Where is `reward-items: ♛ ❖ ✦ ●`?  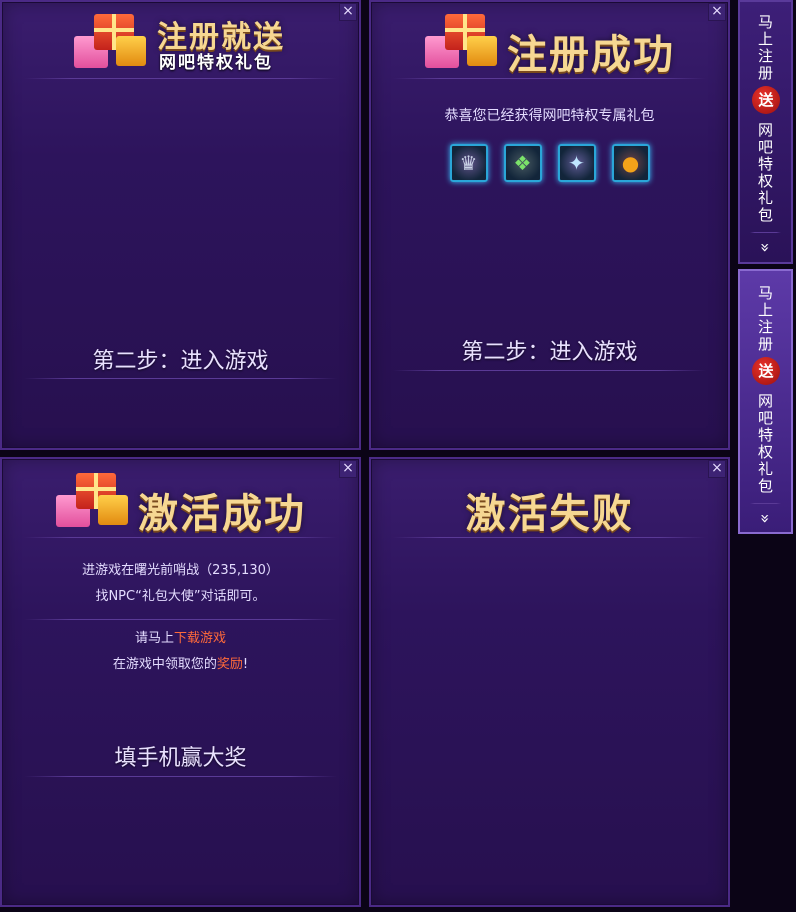 reward-items: ♛ ❖ ✦ ● is located at coordinates (549, 163).